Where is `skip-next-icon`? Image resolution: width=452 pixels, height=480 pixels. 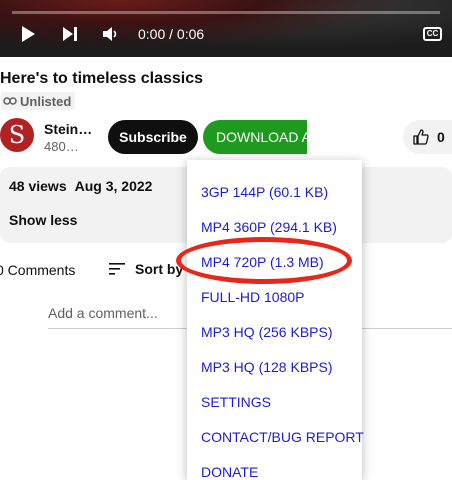
skip-next-icon is located at coordinates (70, 34).